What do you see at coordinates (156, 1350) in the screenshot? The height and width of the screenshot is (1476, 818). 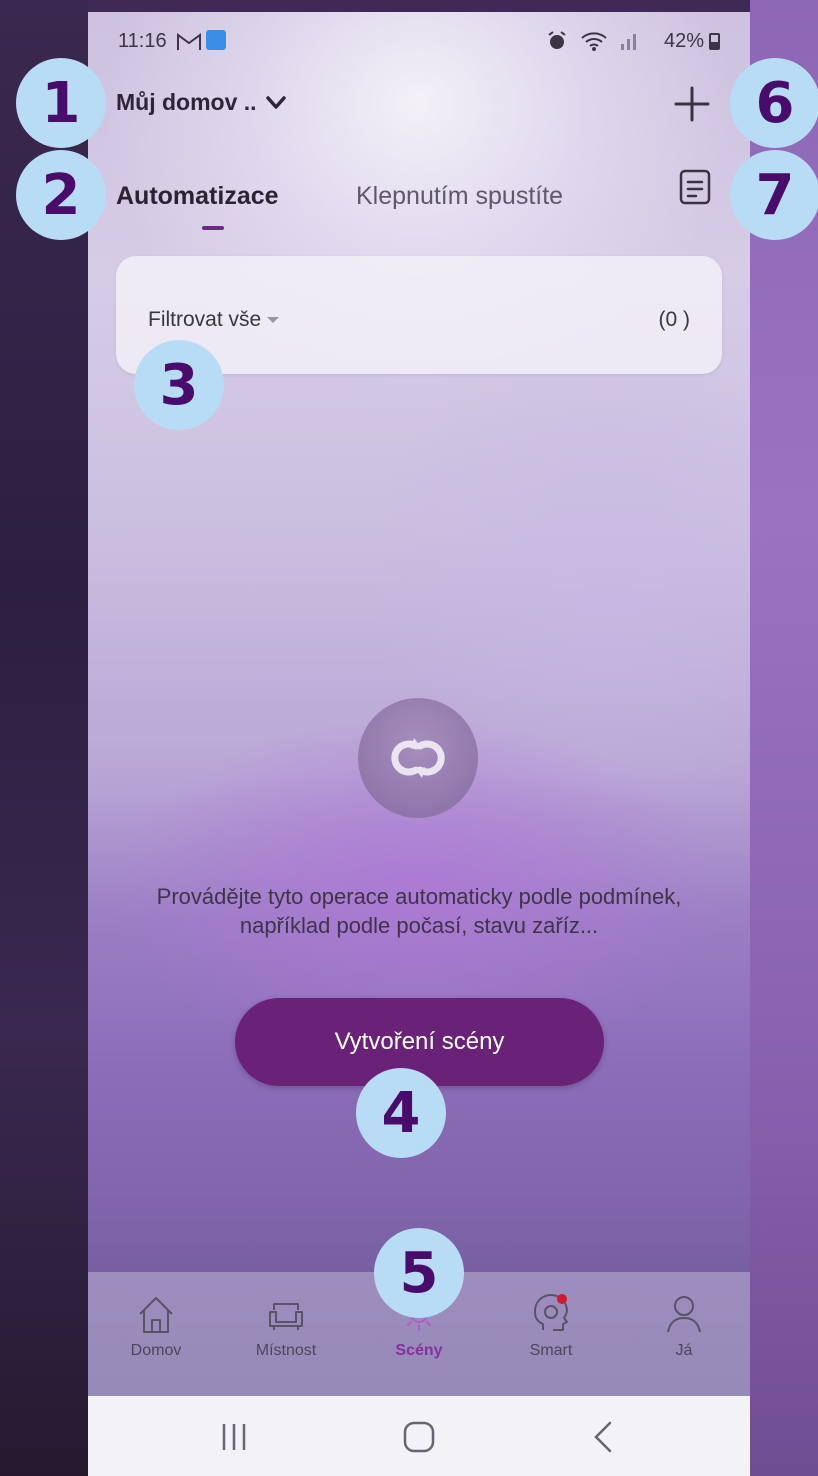 I see `nav-label-home: Domov` at bounding box center [156, 1350].